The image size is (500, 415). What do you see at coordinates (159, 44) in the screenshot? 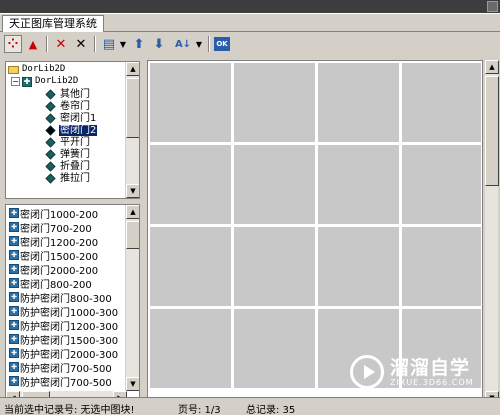
I see `down-arrow-icon: ⬇` at bounding box center [159, 44].